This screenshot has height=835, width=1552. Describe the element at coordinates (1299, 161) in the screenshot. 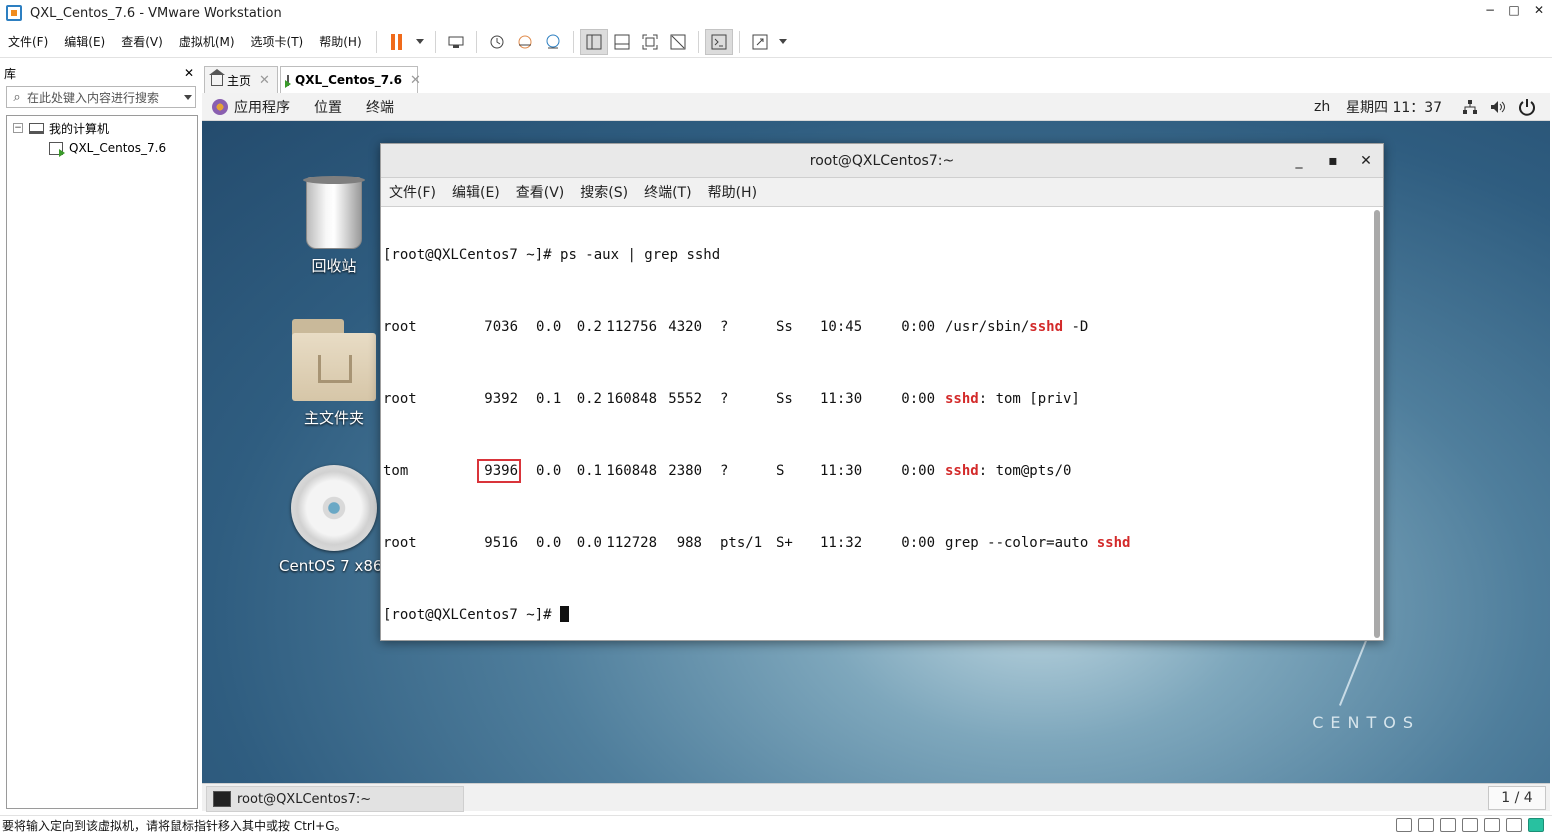

I see `terminal-minimize-button: _` at that location.